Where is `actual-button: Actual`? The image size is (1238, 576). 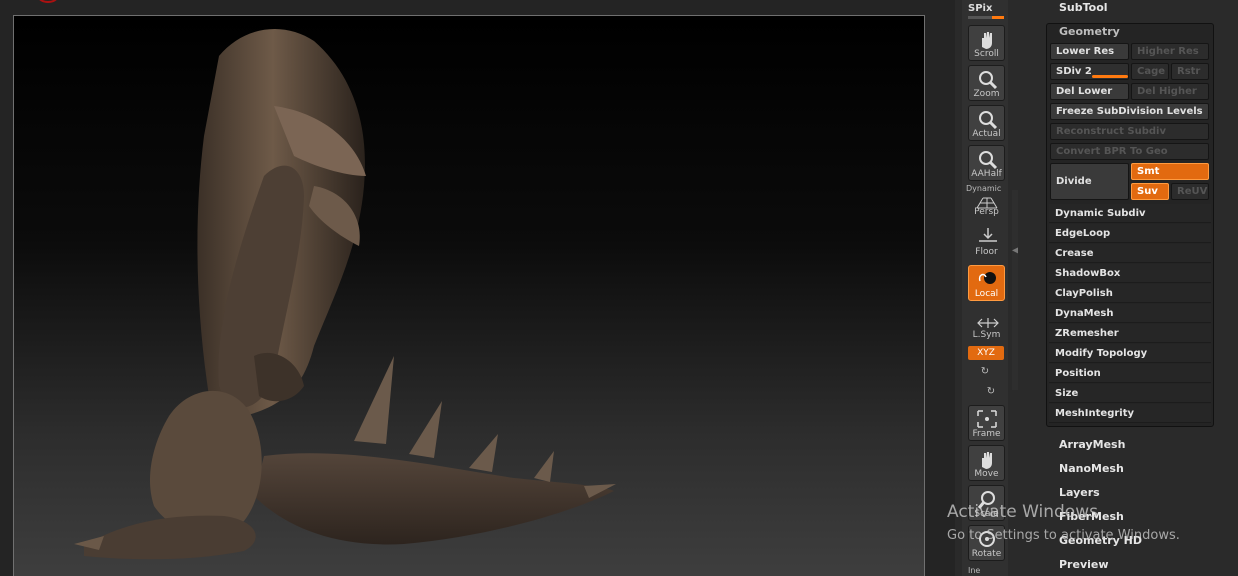 actual-button: Actual is located at coordinates (986, 123).